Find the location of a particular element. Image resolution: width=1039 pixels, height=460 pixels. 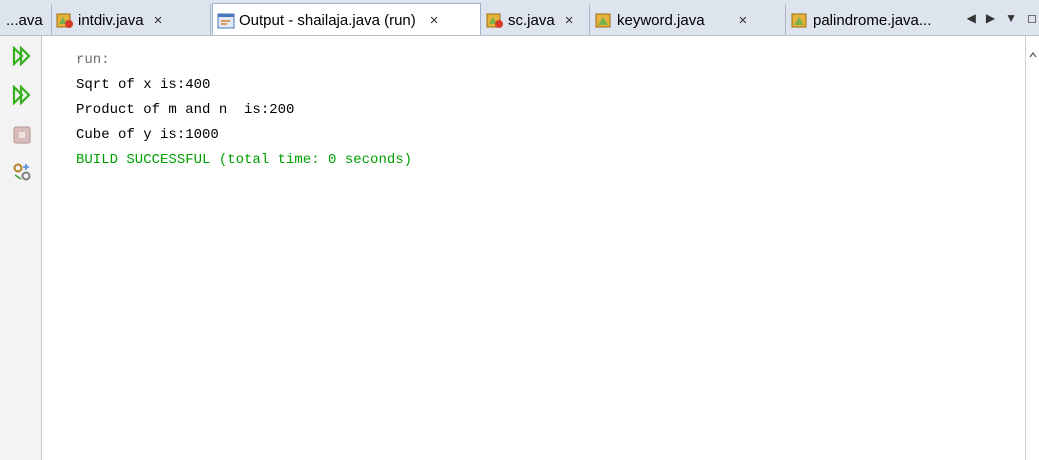

tab-intdiv: intdiv.java × is located at coordinates (131, 19).